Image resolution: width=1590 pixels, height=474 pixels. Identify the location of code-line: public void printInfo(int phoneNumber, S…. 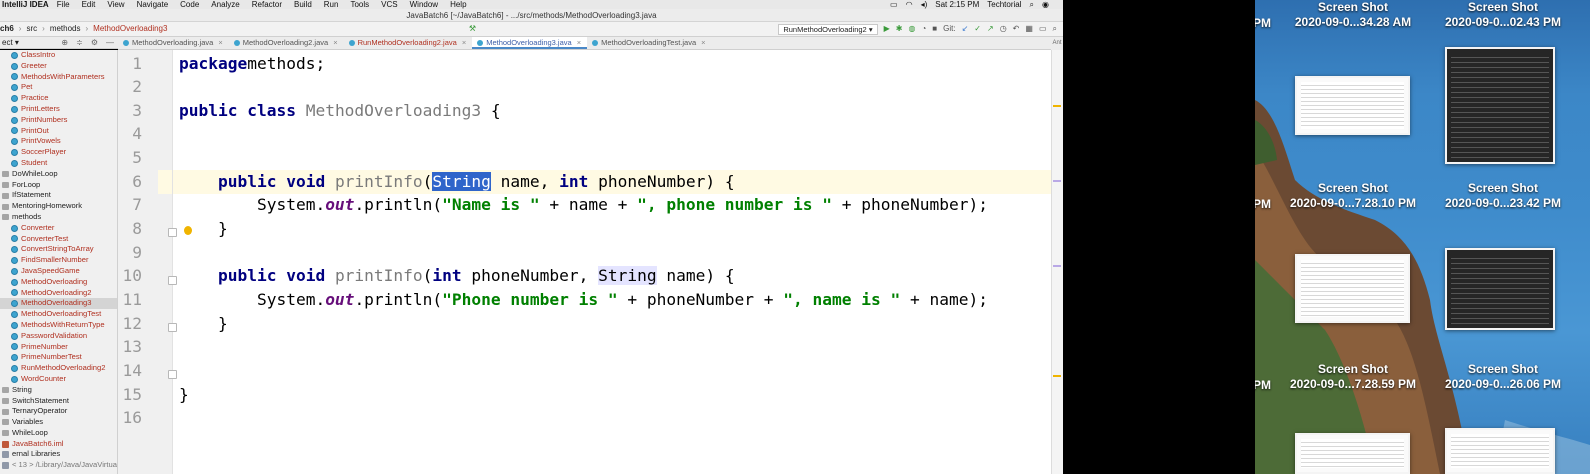
(457, 276).